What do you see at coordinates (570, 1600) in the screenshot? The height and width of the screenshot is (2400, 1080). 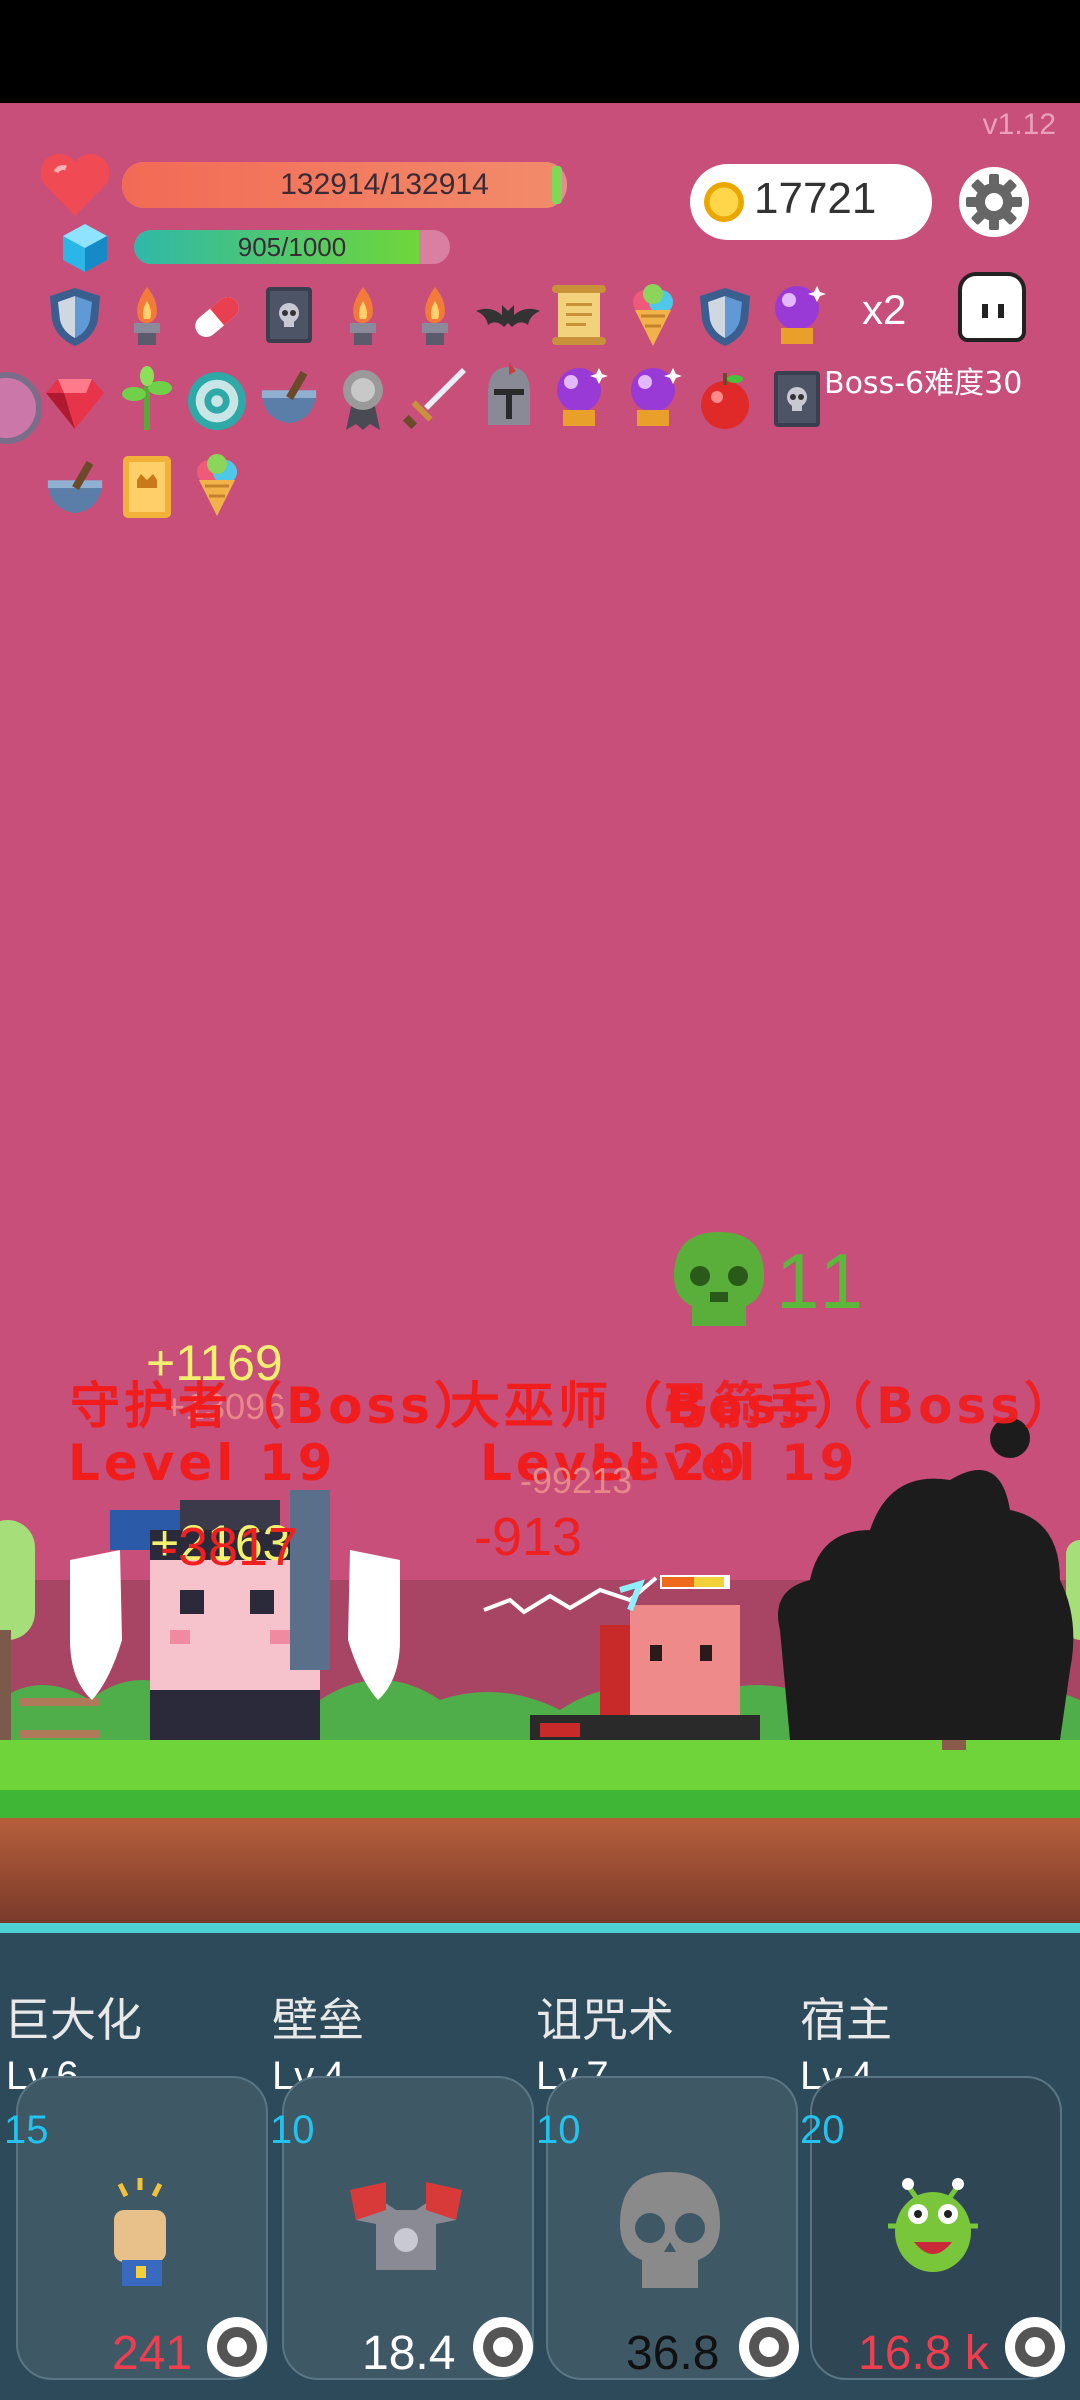 I see `lightning-effect` at bounding box center [570, 1600].